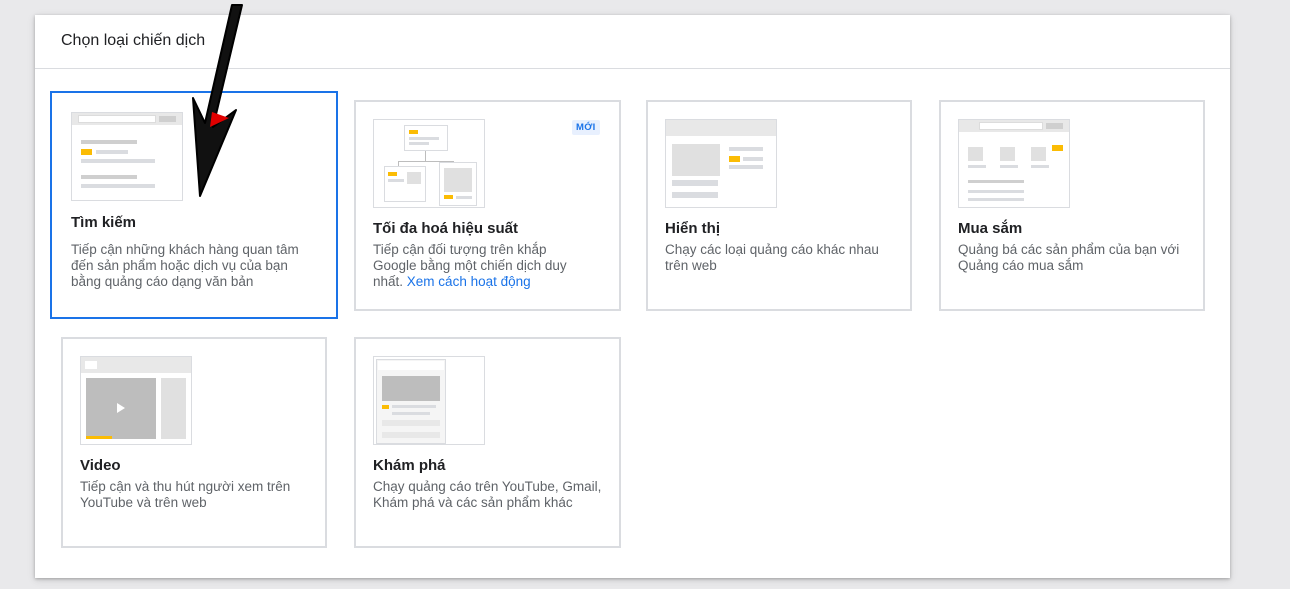 This screenshot has height=589, width=1290. Describe the element at coordinates (121, 408) in the screenshot. I see `play-icon` at that location.